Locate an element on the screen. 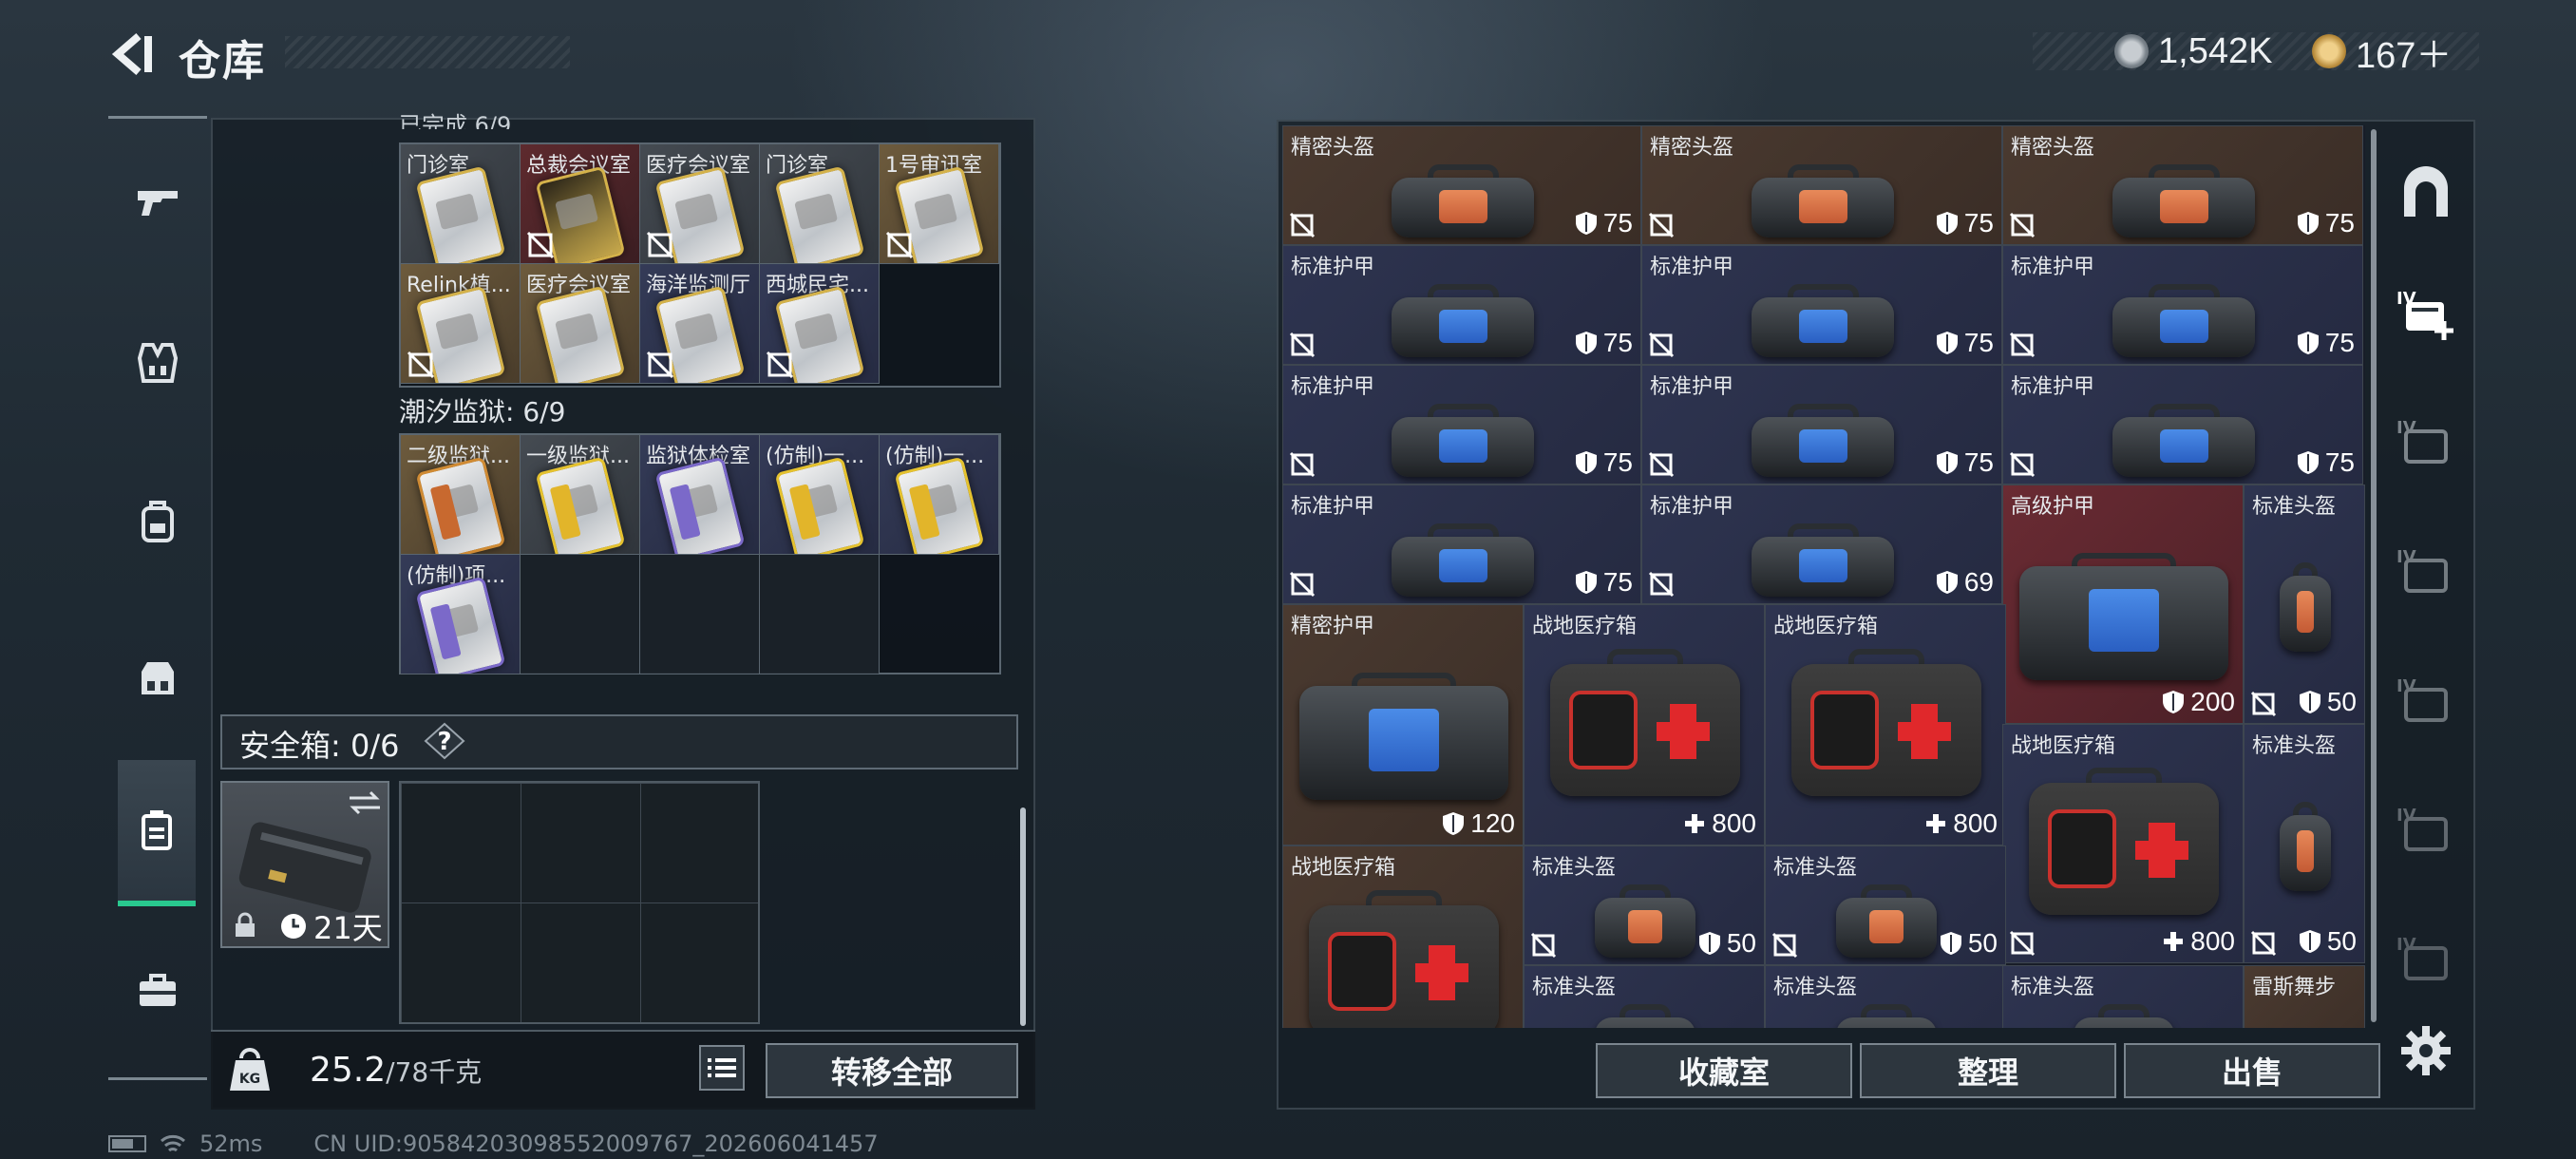 The image size is (2576, 1159). nav-backpack is located at coordinates (158, 520).